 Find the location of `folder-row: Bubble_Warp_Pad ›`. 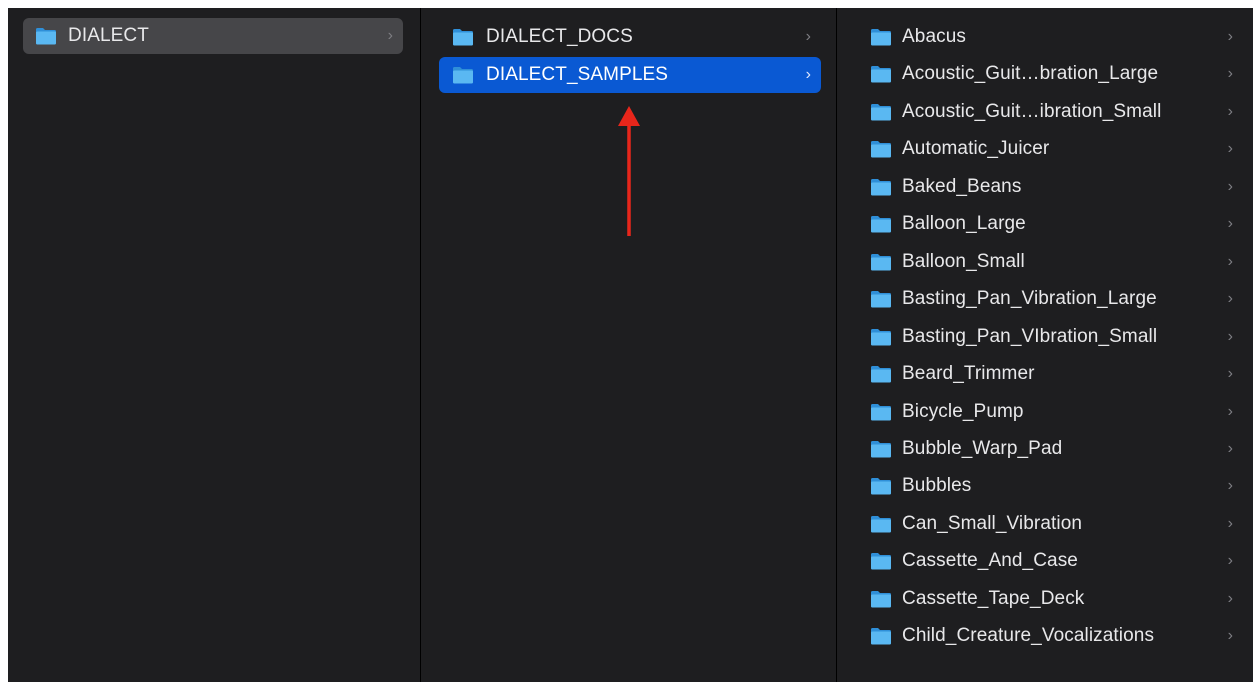

folder-row: Bubble_Warp_Pad › is located at coordinates (1052, 449).